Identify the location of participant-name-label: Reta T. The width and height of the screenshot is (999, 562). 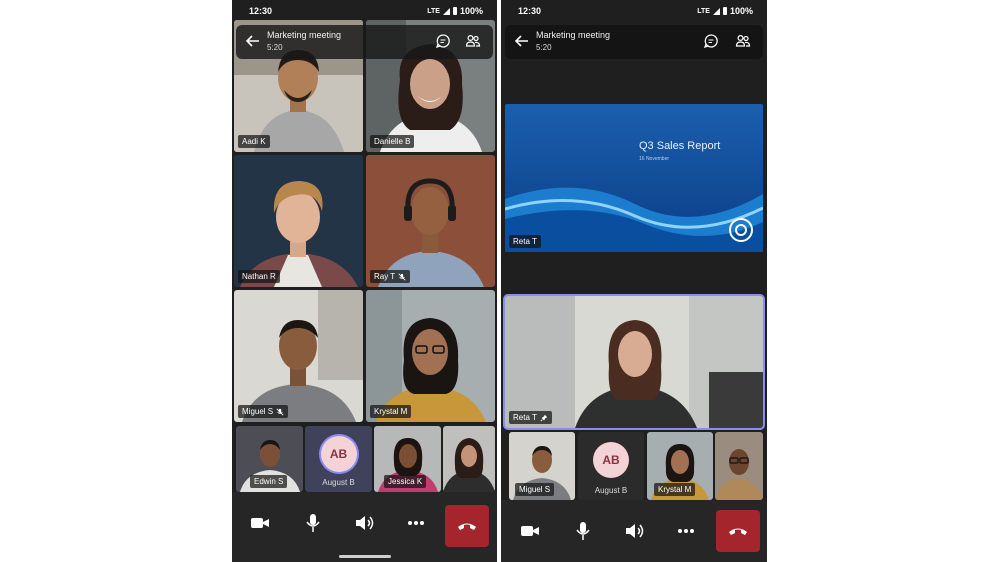
(530, 417).